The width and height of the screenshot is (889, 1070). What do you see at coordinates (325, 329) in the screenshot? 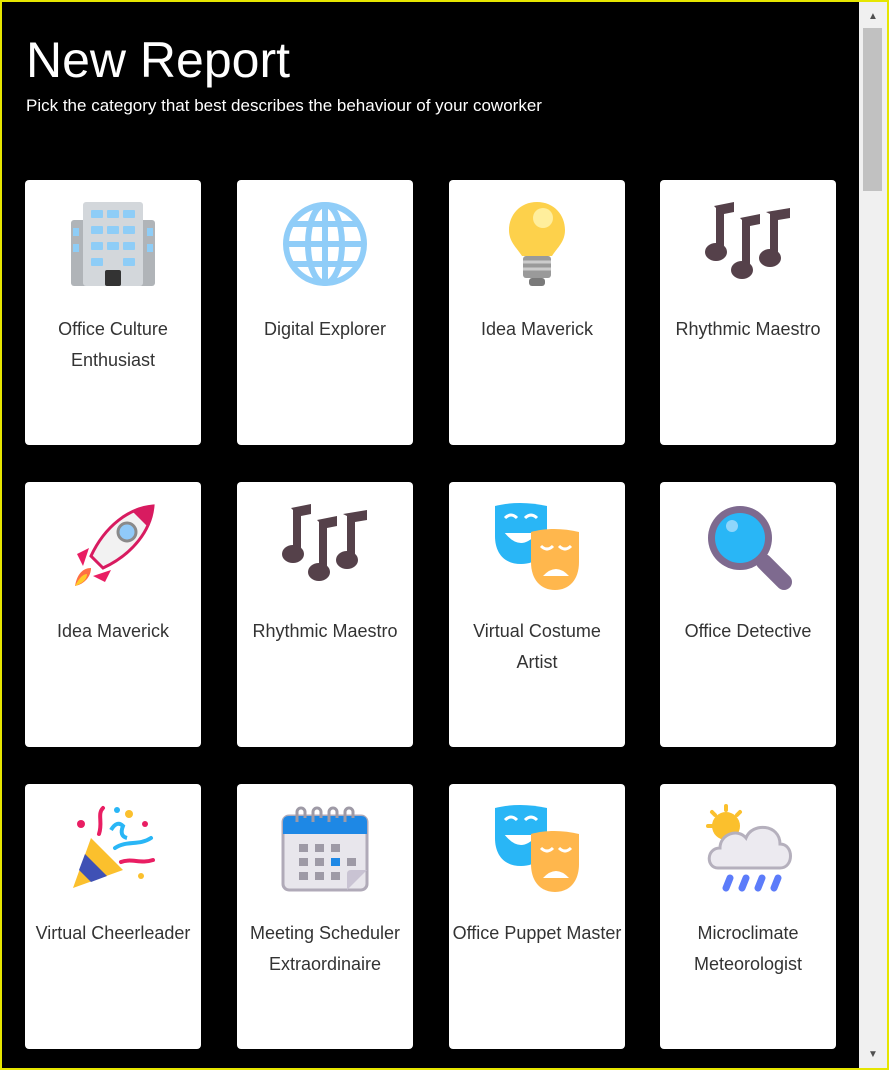
I see `category-label: Digital Explorer` at bounding box center [325, 329].